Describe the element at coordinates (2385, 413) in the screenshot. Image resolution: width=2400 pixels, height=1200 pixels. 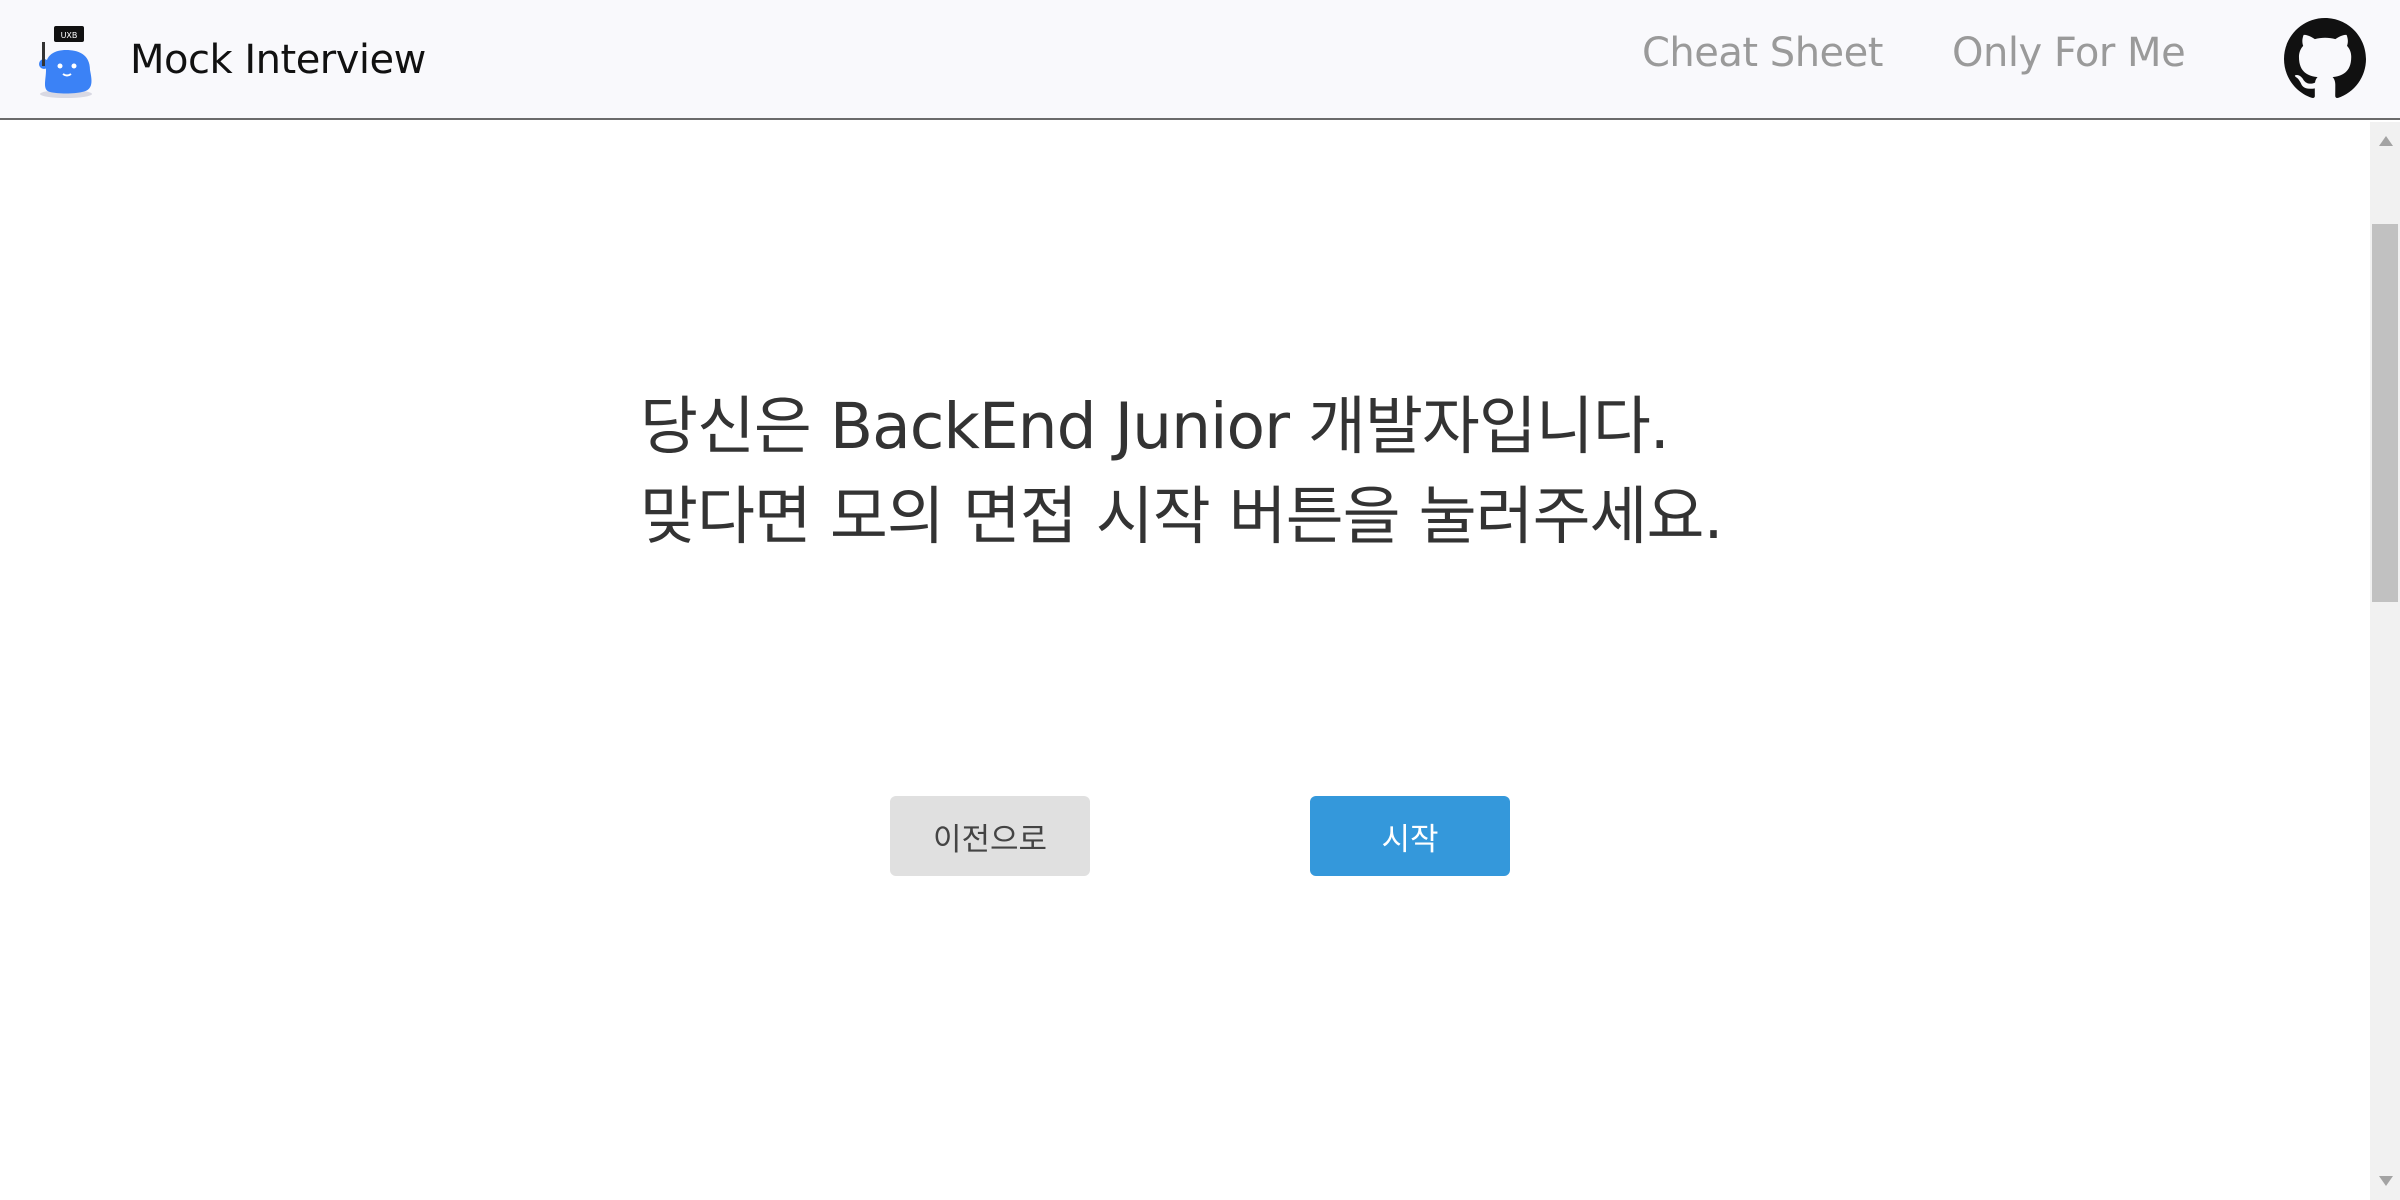
I see `scrollbar-thumb` at that location.